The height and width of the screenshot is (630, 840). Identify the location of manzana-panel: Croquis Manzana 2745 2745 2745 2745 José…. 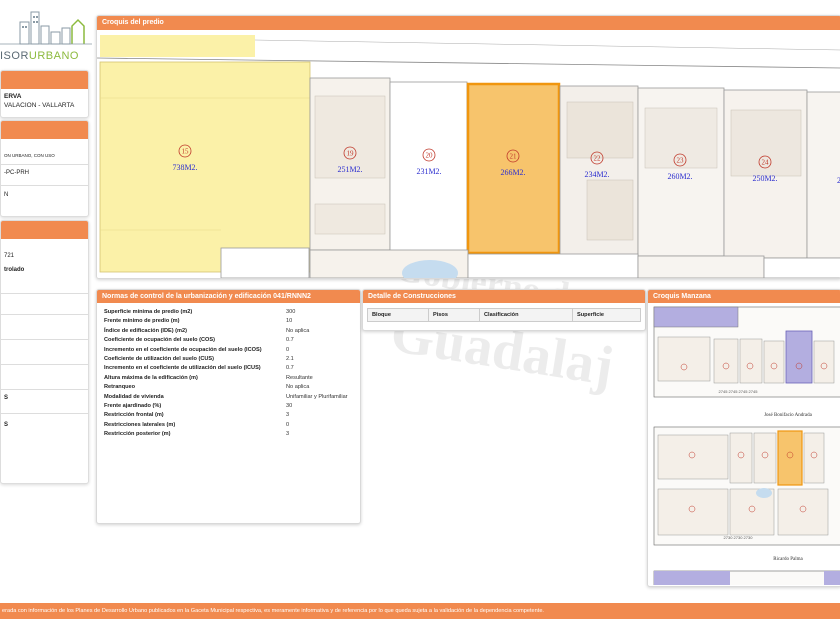
(743, 438).